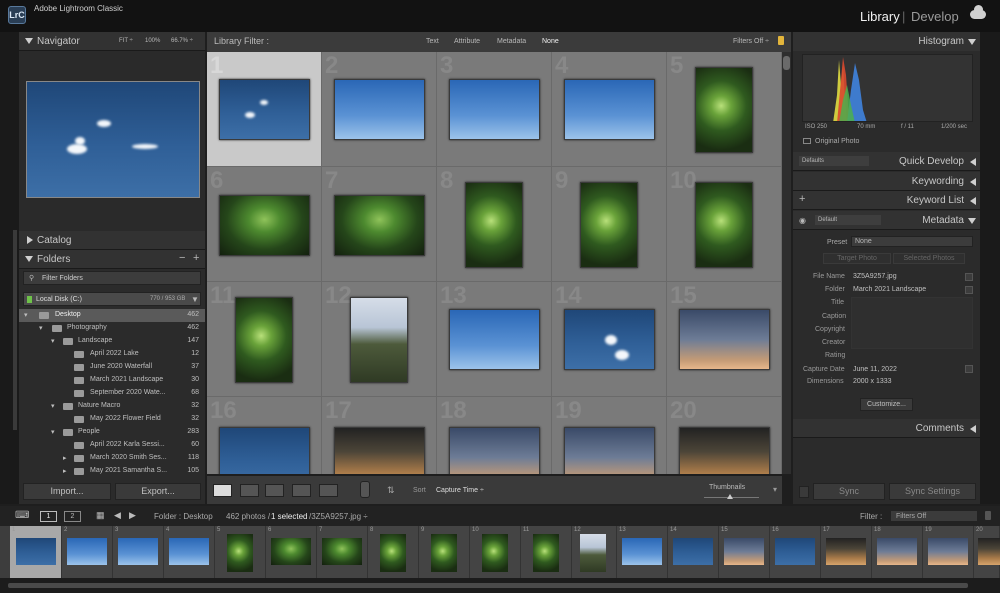  Describe the element at coordinates (301, 490) in the screenshot. I see `survey-view-icon` at that location.